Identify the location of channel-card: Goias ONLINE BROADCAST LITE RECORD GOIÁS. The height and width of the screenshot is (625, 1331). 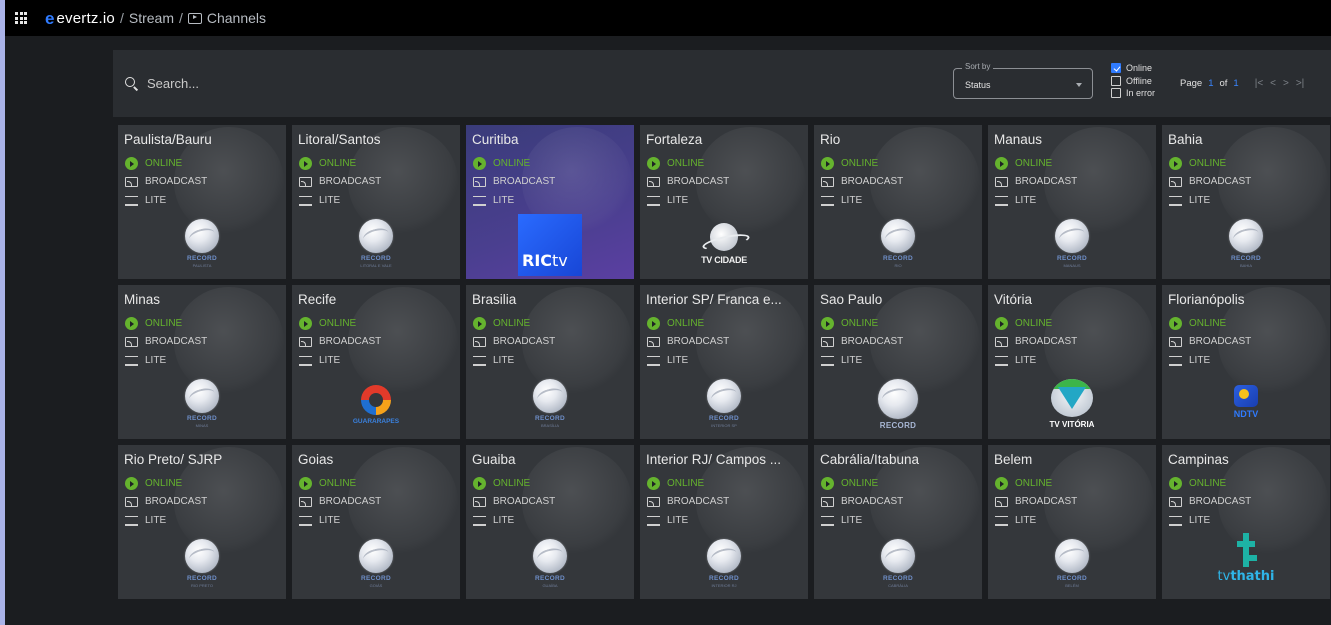
(376, 522).